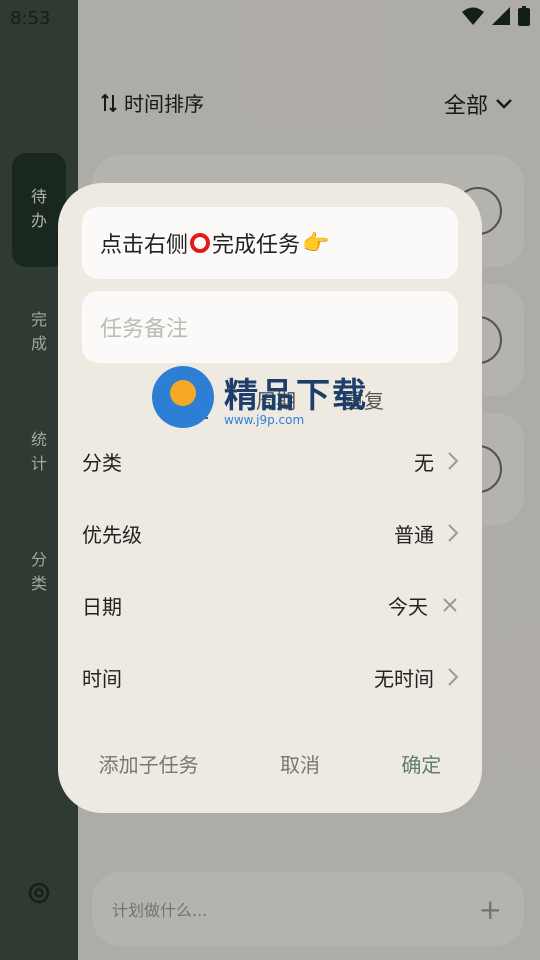  I want to click on date-row: 日期 今天, so click(270, 605).